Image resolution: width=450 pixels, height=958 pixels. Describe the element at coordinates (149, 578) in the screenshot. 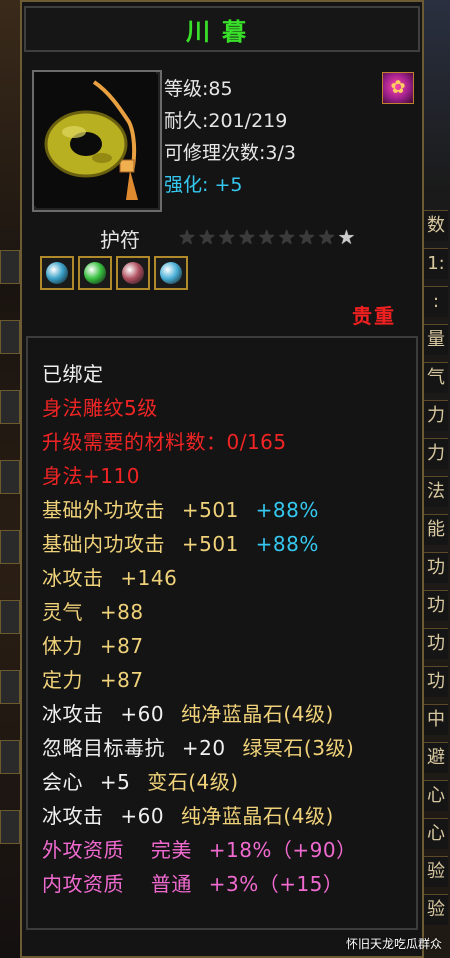

I see `ice-attack-value: +146` at that location.